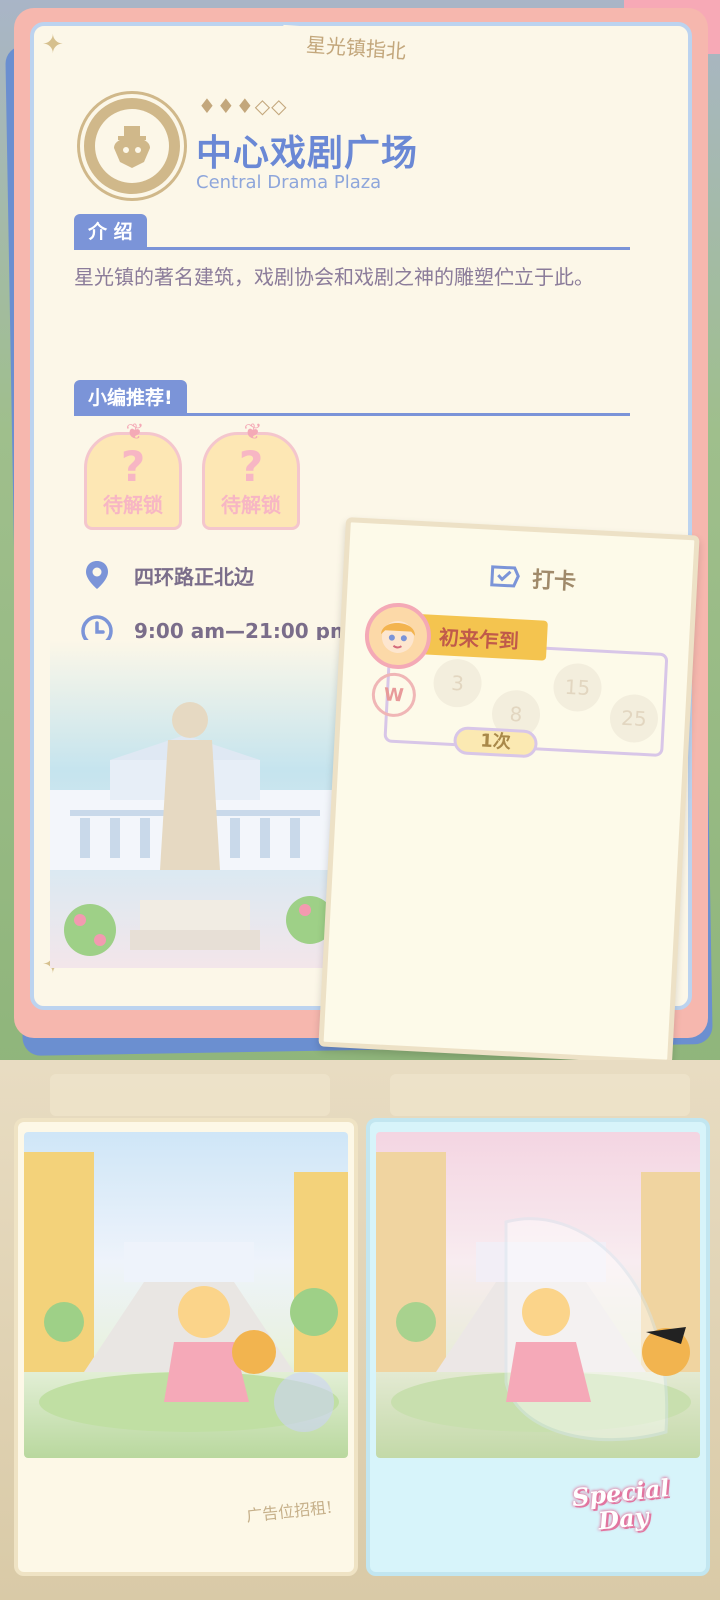 The width and height of the screenshot is (720, 1600). What do you see at coordinates (97, 575) in the screenshot?
I see `location-pin-icon` at bounding box center [97, 575].